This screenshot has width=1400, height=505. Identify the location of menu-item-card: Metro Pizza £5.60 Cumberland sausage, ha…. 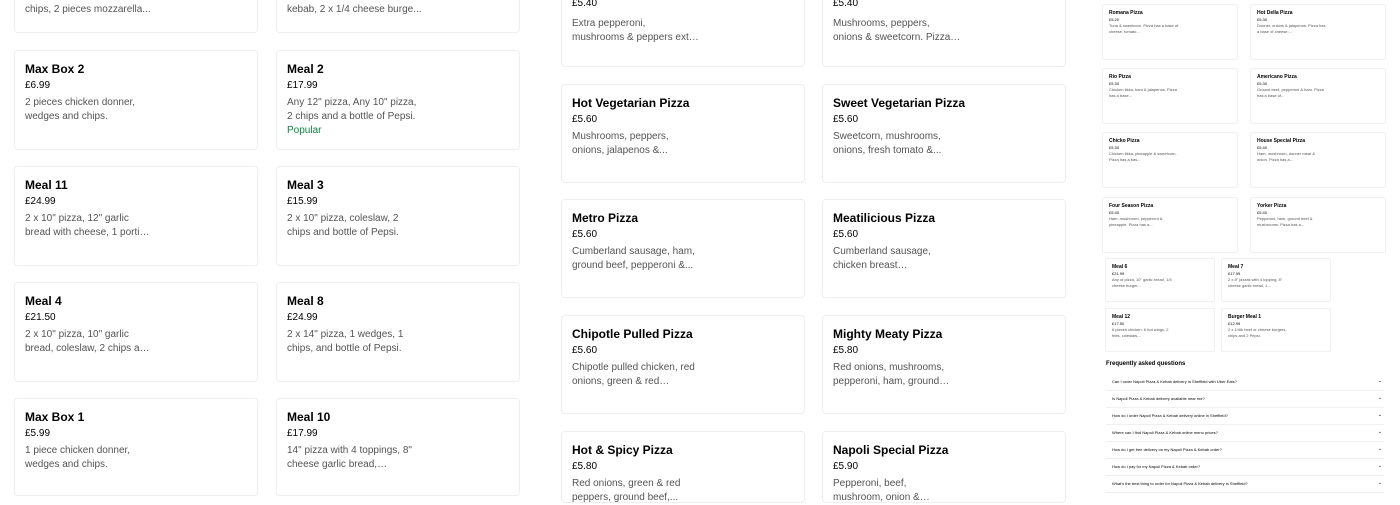
(683, 248).